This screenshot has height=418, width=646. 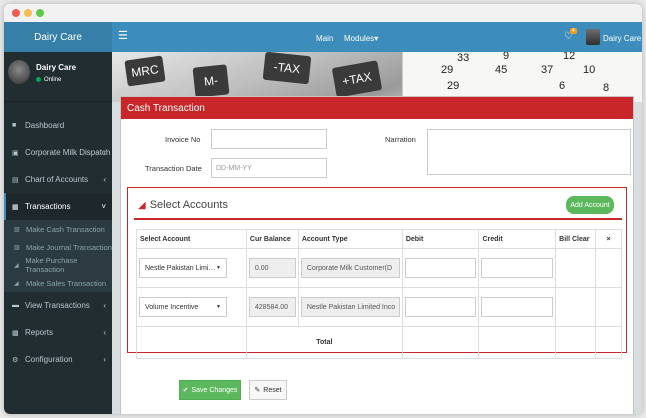 What do you see at coordinates (58, 359) in the screenshot?
I see `sidebar-item-configuration: ⚙ Configuration ‹` at bounding box center [58, 359].